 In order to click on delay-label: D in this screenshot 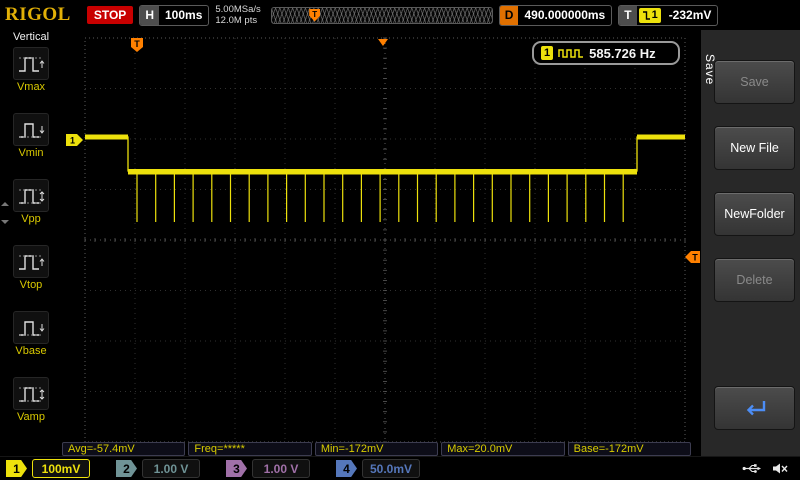, I will do `click(509, 15)`.